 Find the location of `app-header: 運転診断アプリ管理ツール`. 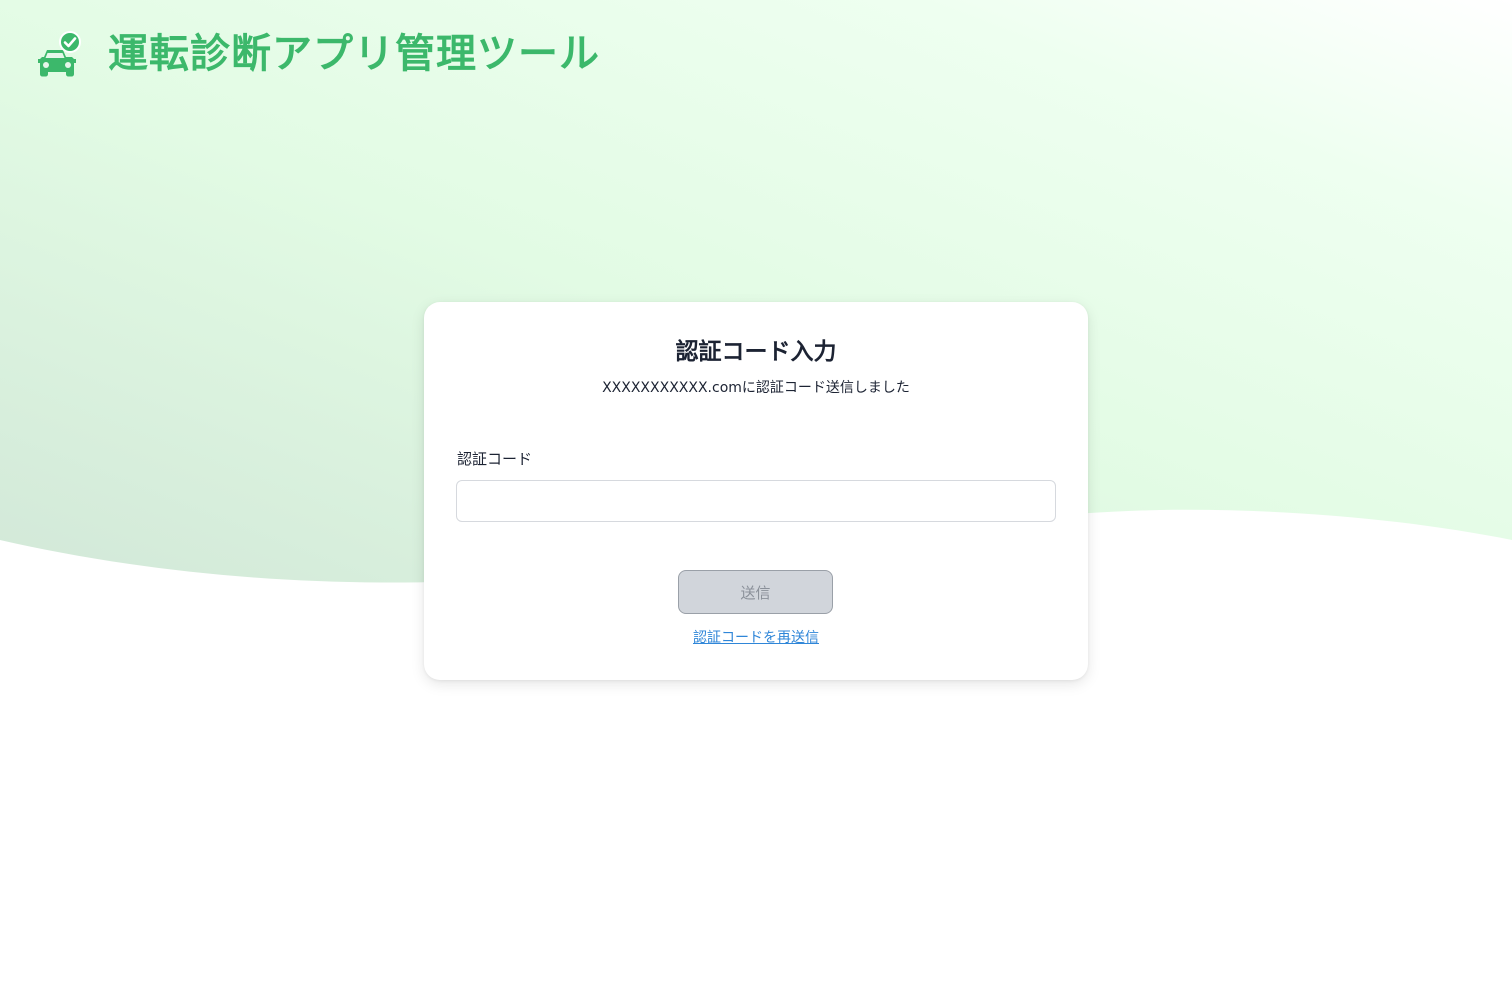

app-header: 運転診断アプリ管理ツール is located at coordinates (319, 54).